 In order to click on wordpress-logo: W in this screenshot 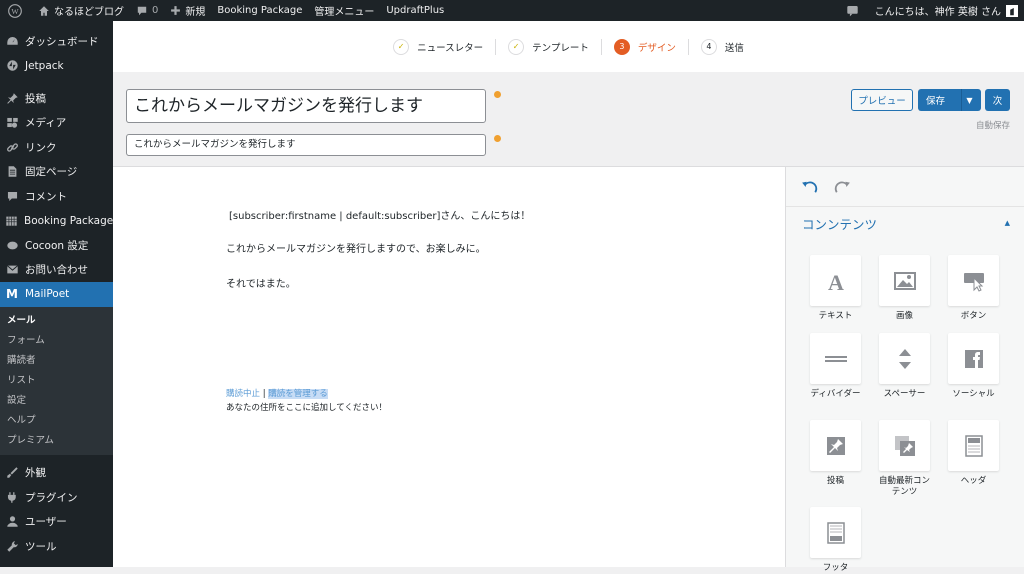, I will do `click(16, 10)`.